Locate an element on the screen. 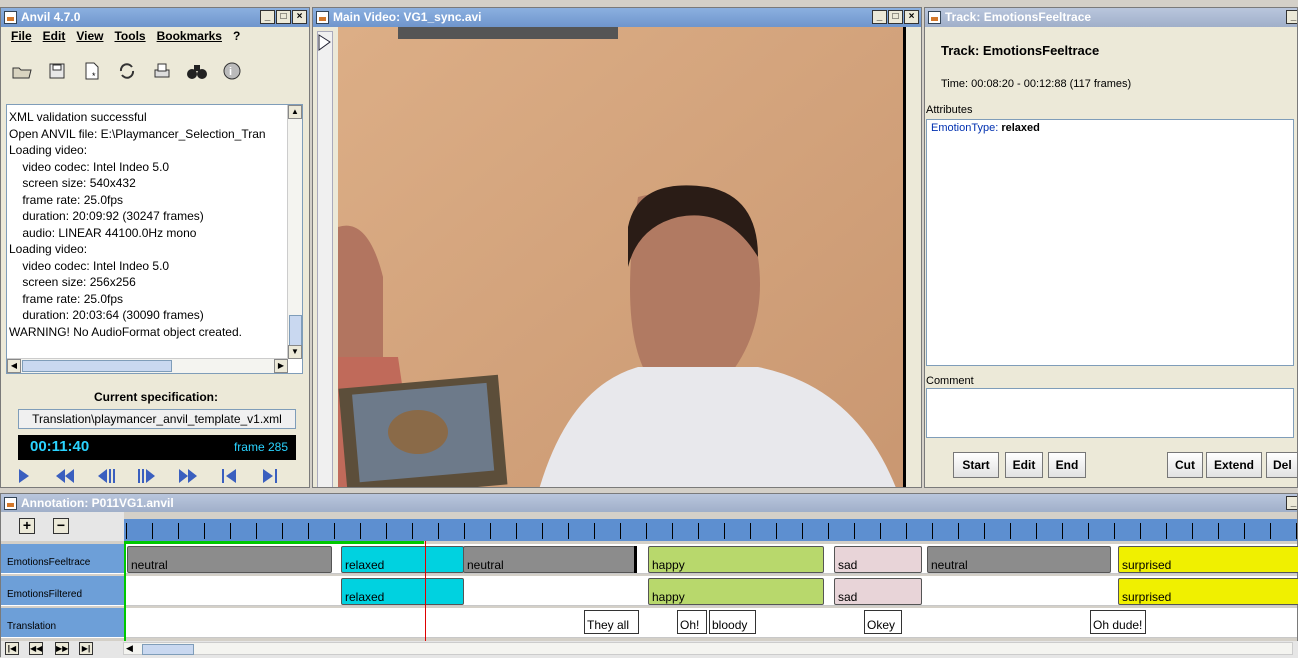 The width and height of the screenshot is (1298, 658). fast-forward-icon is located at coordinates (188, 476).